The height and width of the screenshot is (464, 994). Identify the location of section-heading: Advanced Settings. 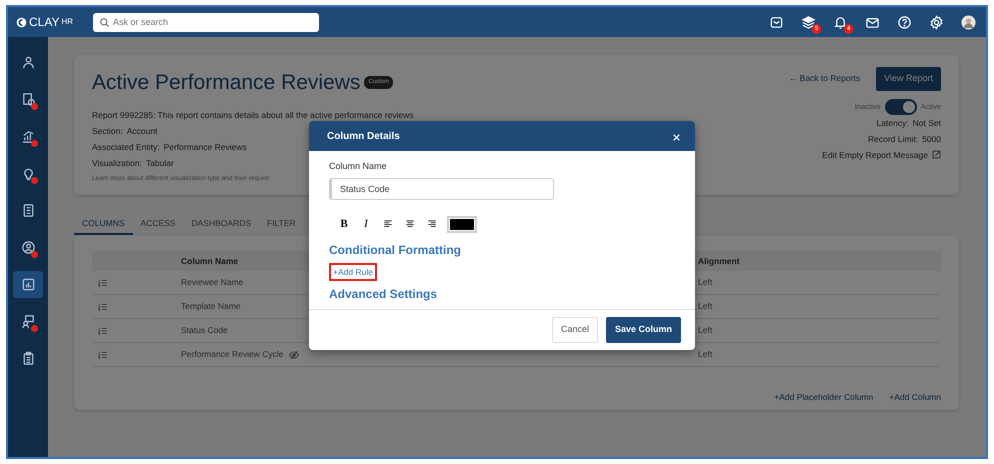
(383, 294).